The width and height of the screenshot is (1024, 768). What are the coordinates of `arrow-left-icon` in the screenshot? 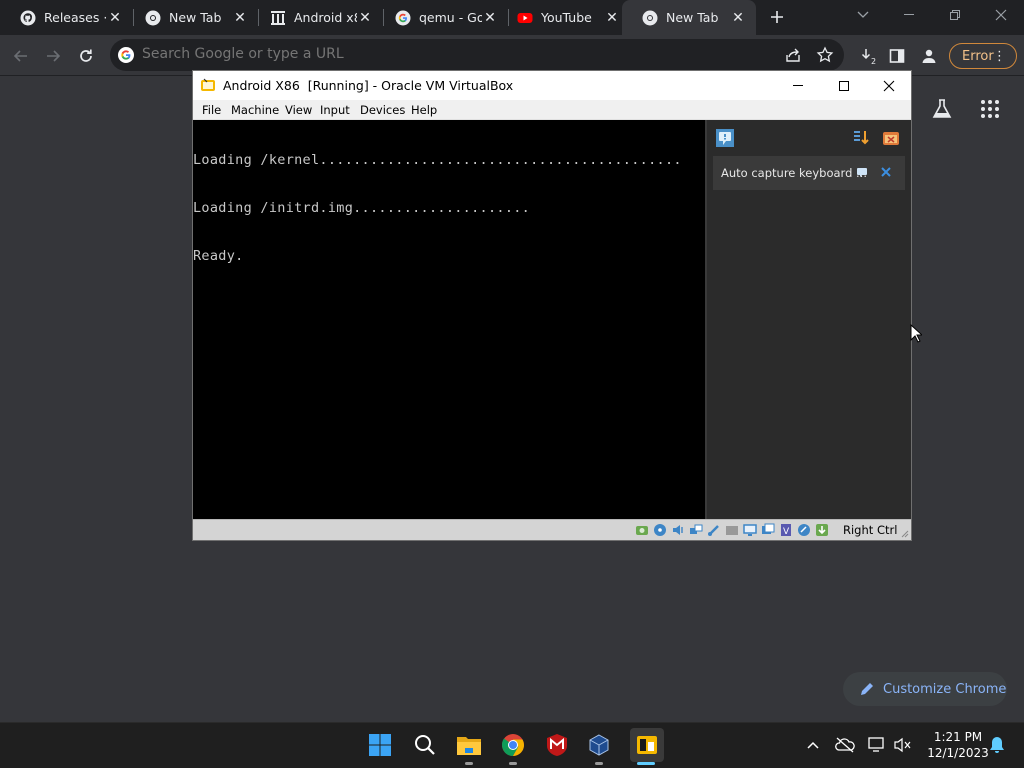 It's located at (20, 56).